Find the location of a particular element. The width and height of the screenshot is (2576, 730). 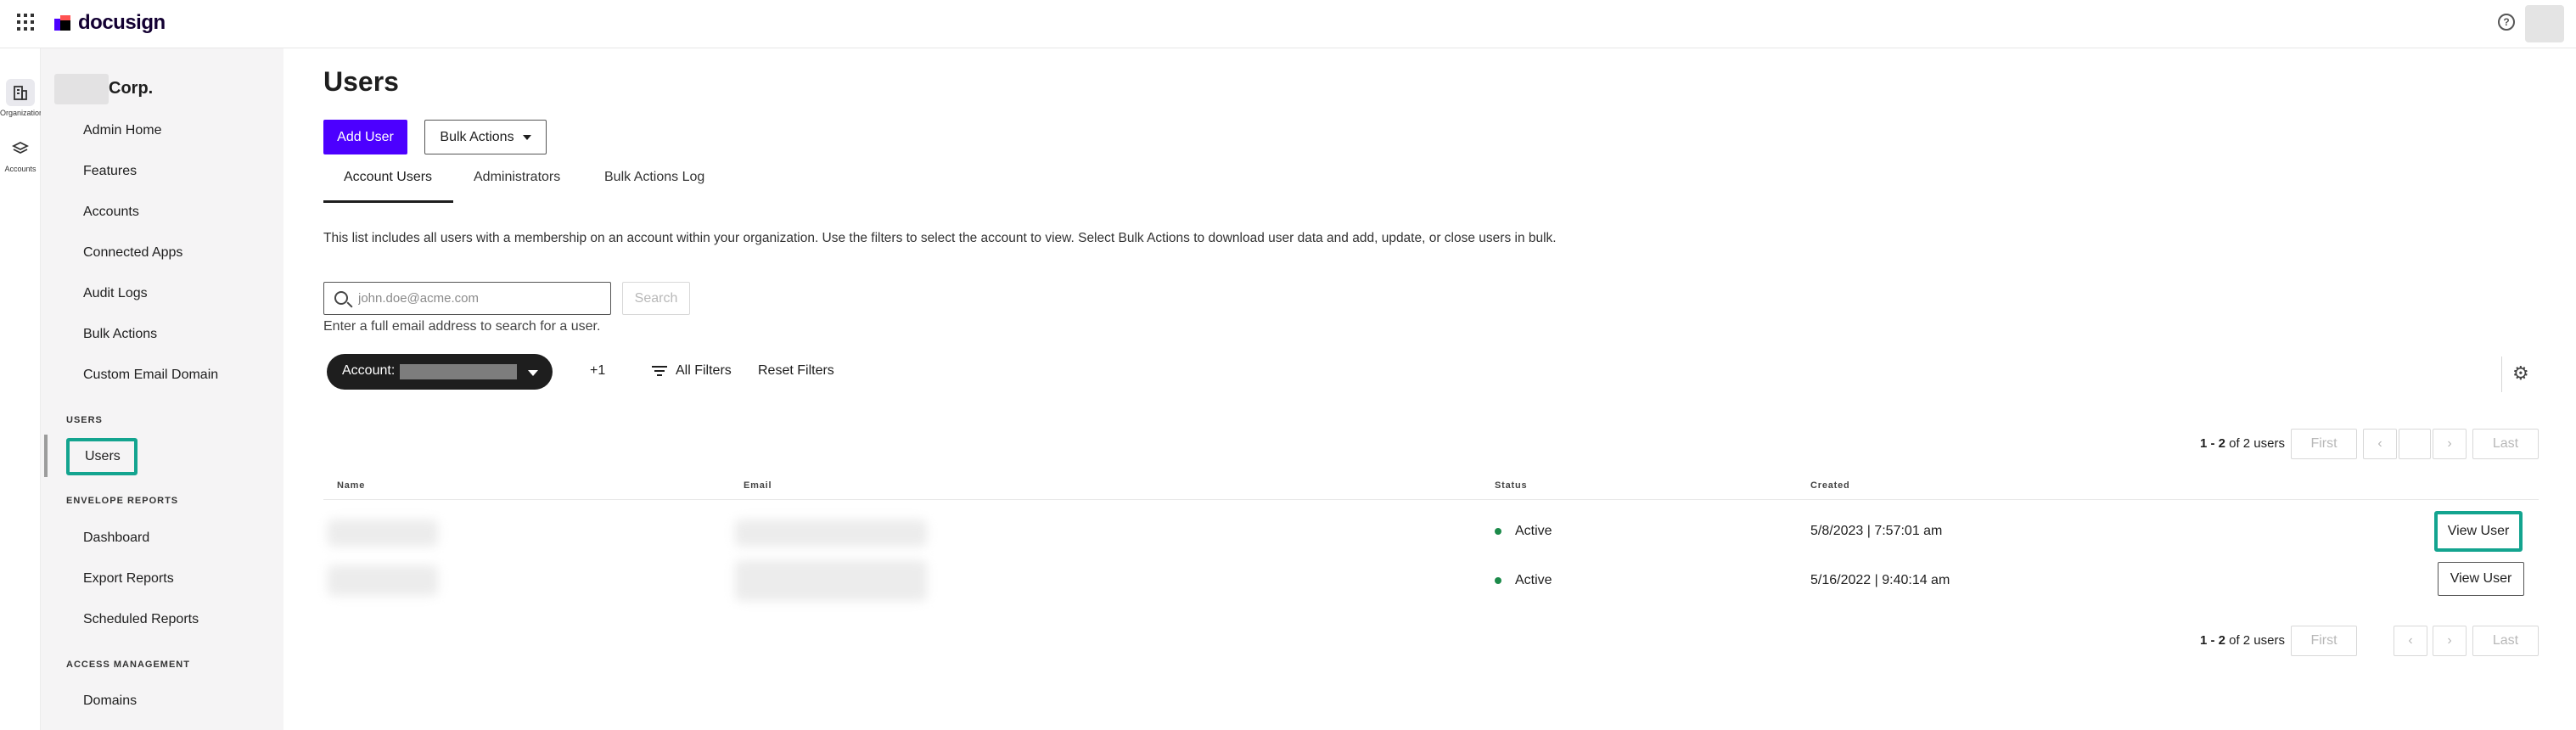

rail-item-accounts: Accounts is located at coordinates (20, 154).